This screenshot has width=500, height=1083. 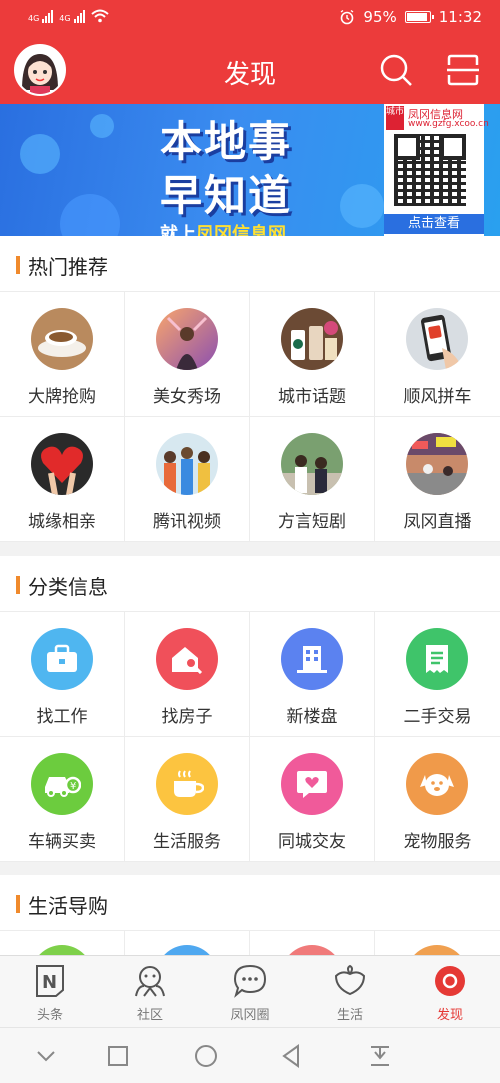 I want to click on section-title: 生活导购, so click(x=68, y=906).